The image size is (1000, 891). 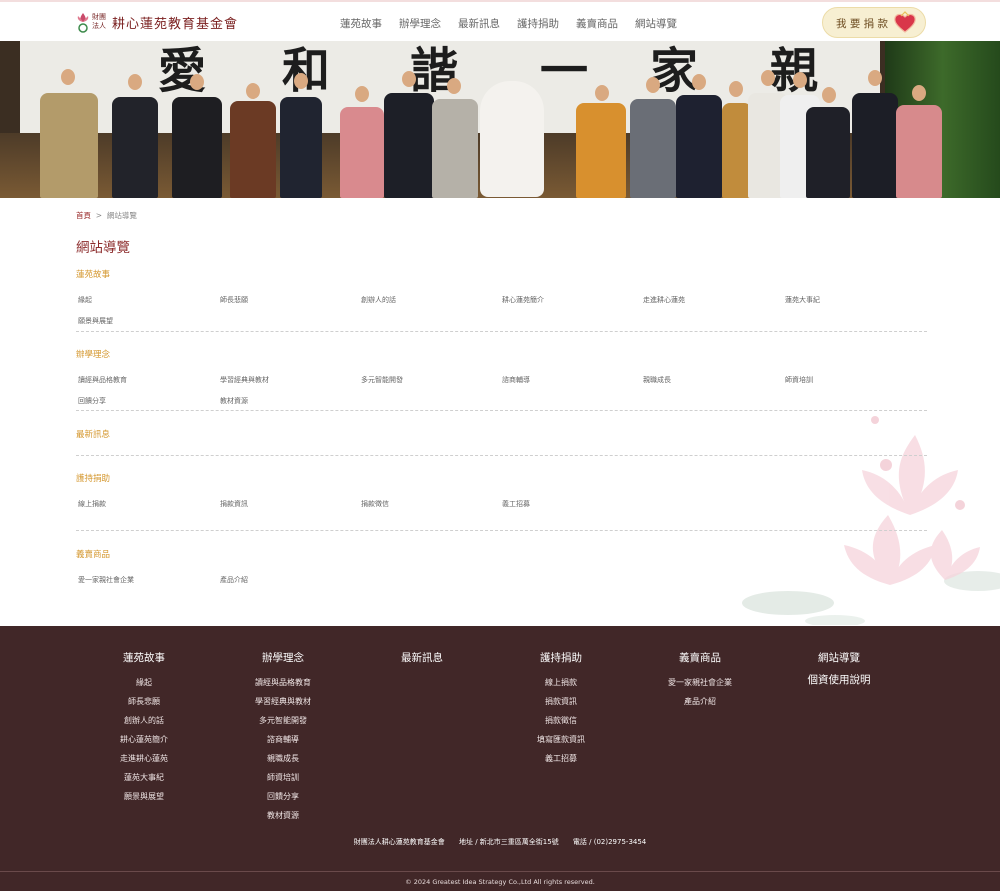 What do you see at coordinates (523, 300) in the screenshot?
I see `sitemap-link: 耕心蓮苑簡介` at bounding box center [523, 300].